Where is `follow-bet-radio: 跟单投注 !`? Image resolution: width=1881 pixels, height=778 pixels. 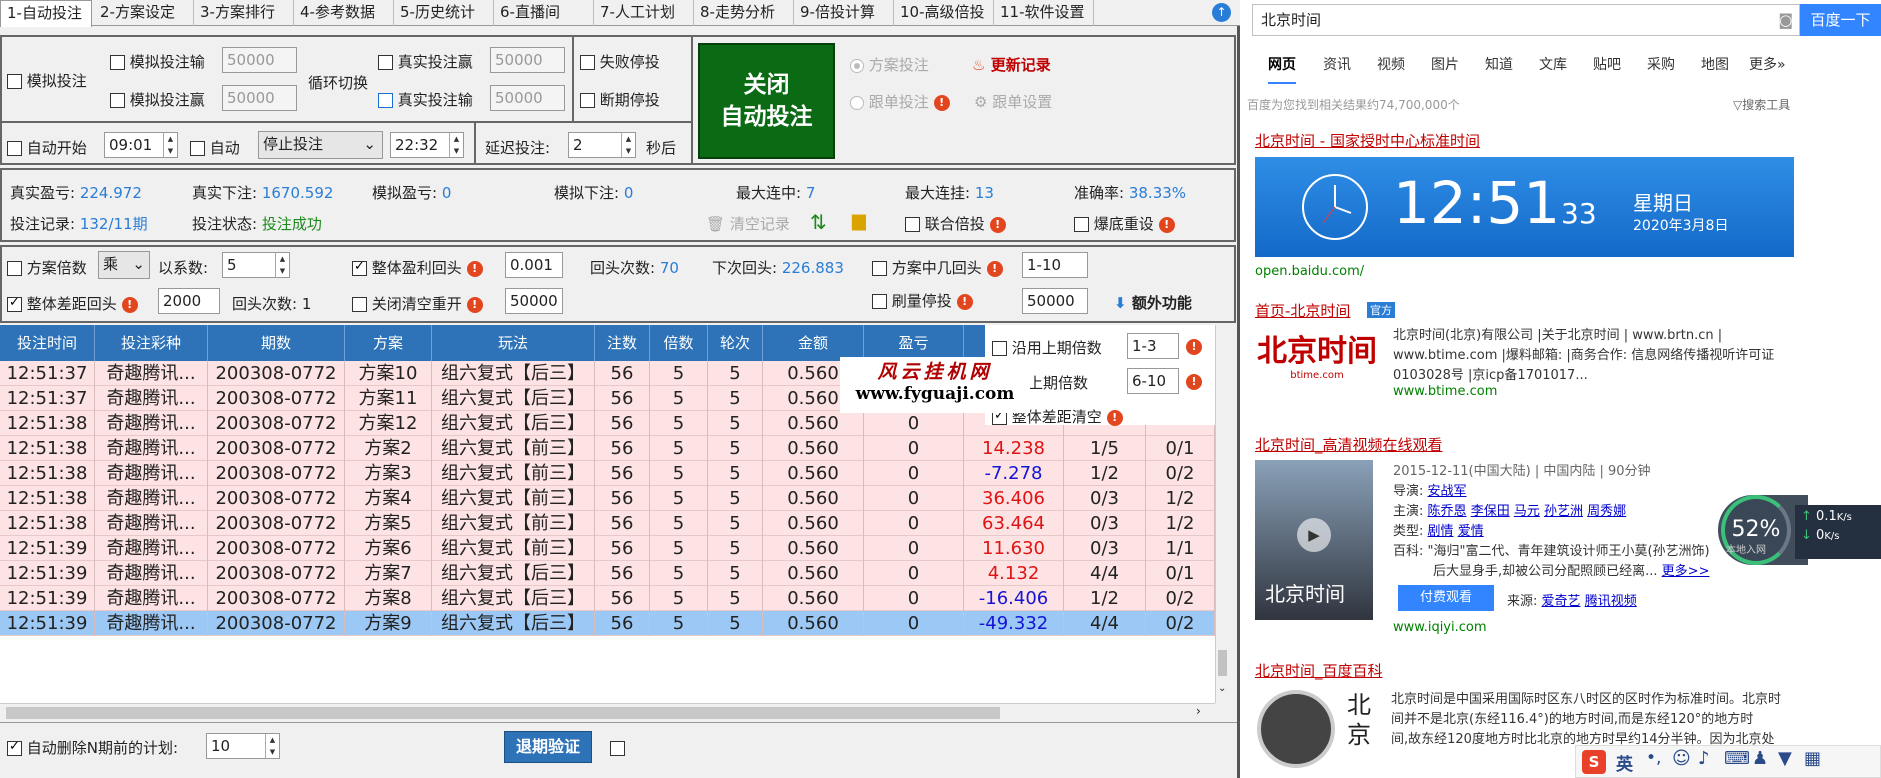 follow-bet-radio: 跟单投注 ! is located at coordinates (900, 101).